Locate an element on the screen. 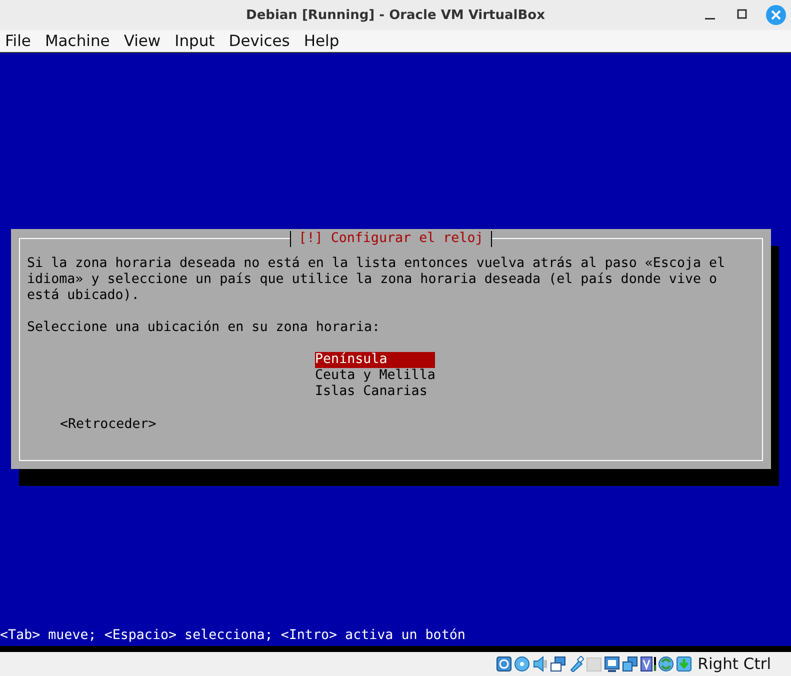 This screenshot has width=791, height=676. menu-item: Input is located at coordinates (195, 41).